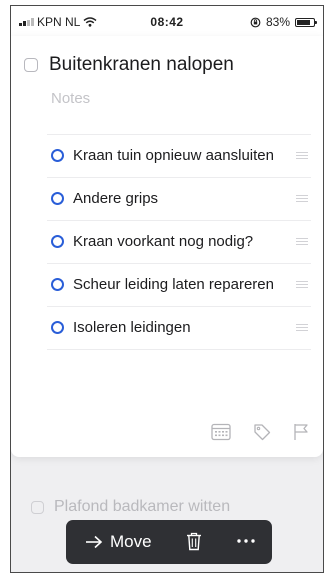 Image resolution: width=336 pixels, height=580 pixels. I want to click on task-checkbox, so click(31, 65).